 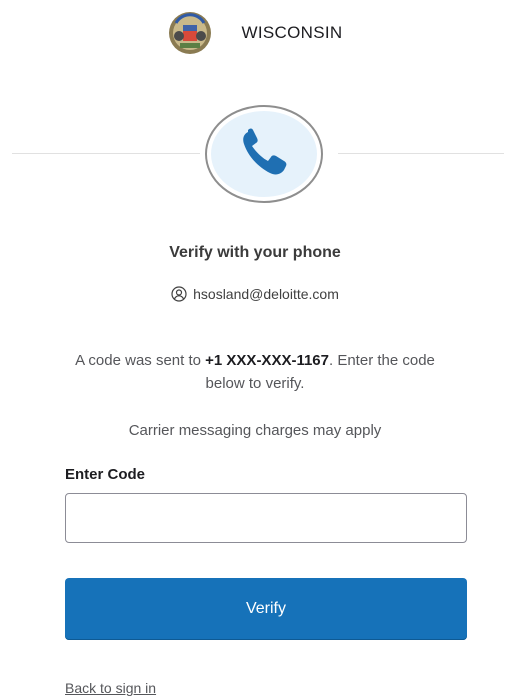 What do you see at coordinates (255, 252) in the screenshot?
I see `page-title: Verify with your phone` at bounding box center [255, 252].